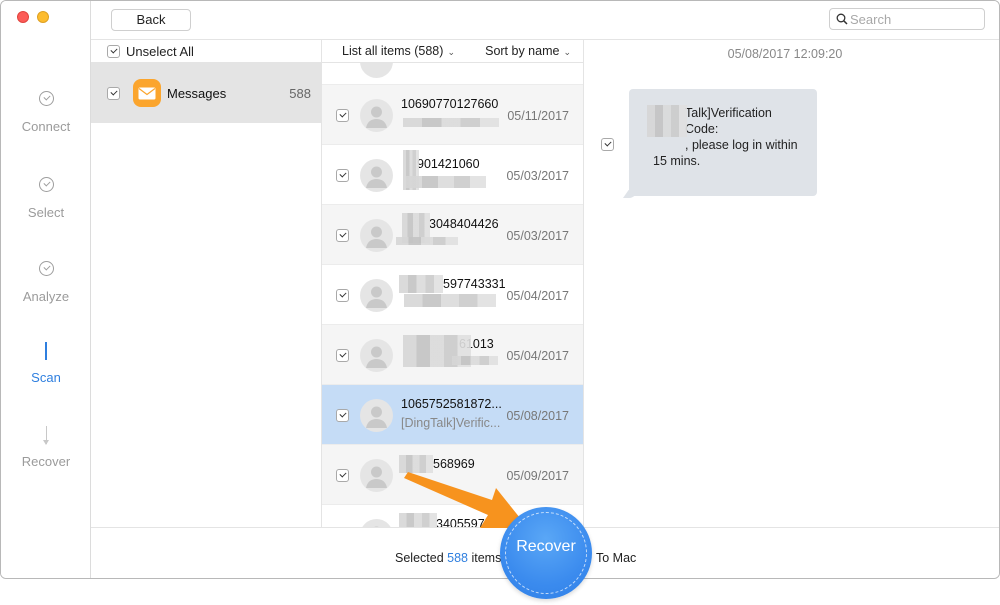 The width and height of the screenshot is (1000, 605). What do you see at coordinates (46, 296) in the screenshot?
I see `step-label: Analyze` at bounding box center [46, 296].